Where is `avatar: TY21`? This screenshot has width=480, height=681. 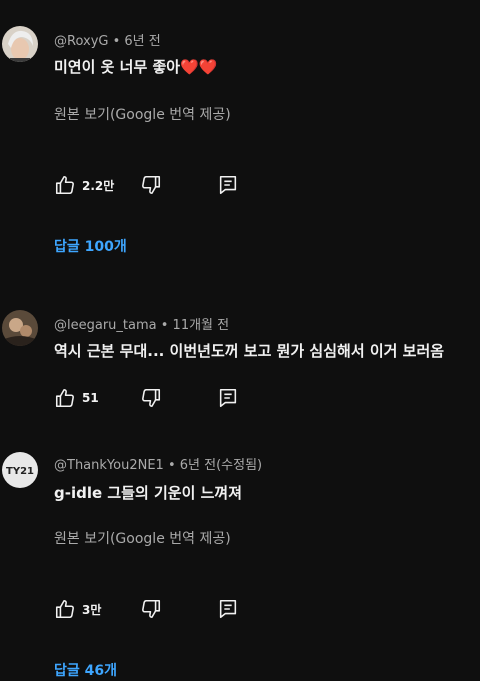
avatar: TY21 is located at coordinates (20, 470).